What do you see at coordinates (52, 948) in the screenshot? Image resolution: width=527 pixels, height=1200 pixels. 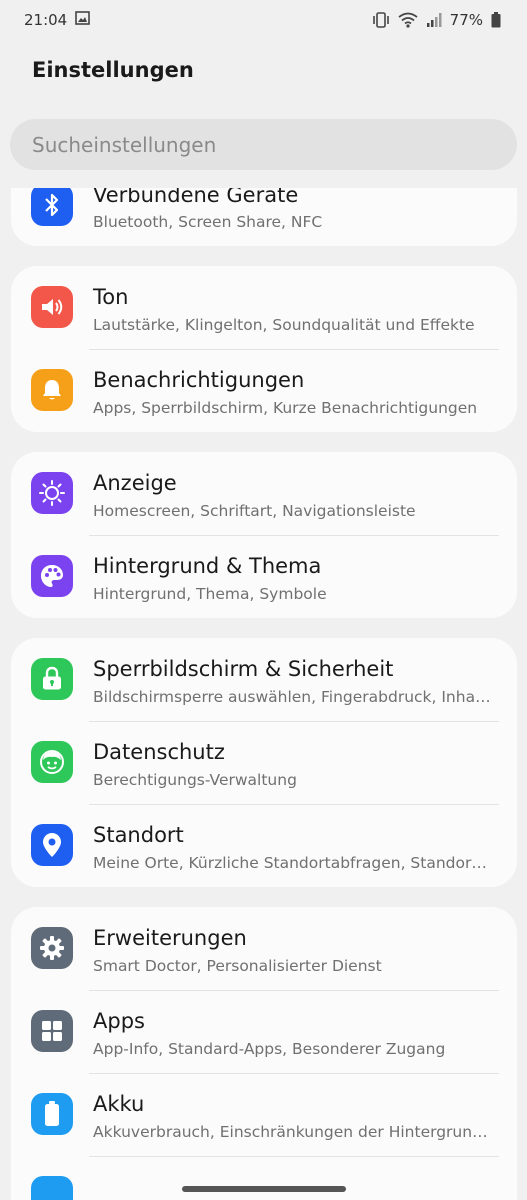 I see `gear-icon` at bounding box center [52, 948].